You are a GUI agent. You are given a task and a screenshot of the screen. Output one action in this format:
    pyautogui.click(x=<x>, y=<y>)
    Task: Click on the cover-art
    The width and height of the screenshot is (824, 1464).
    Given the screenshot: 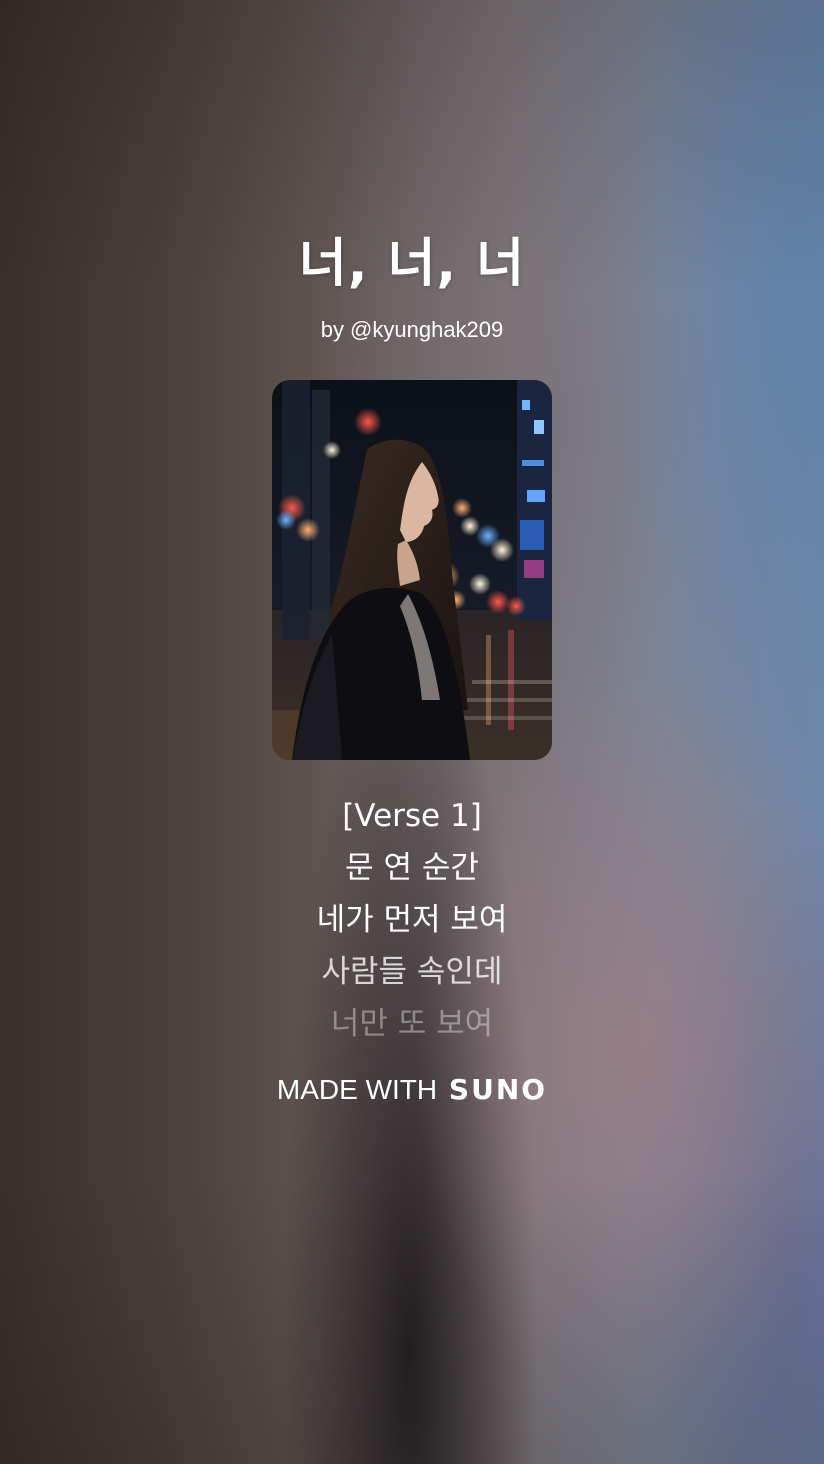 What is the action you would take?
    pyautogui.click(x=412, y=570)
    